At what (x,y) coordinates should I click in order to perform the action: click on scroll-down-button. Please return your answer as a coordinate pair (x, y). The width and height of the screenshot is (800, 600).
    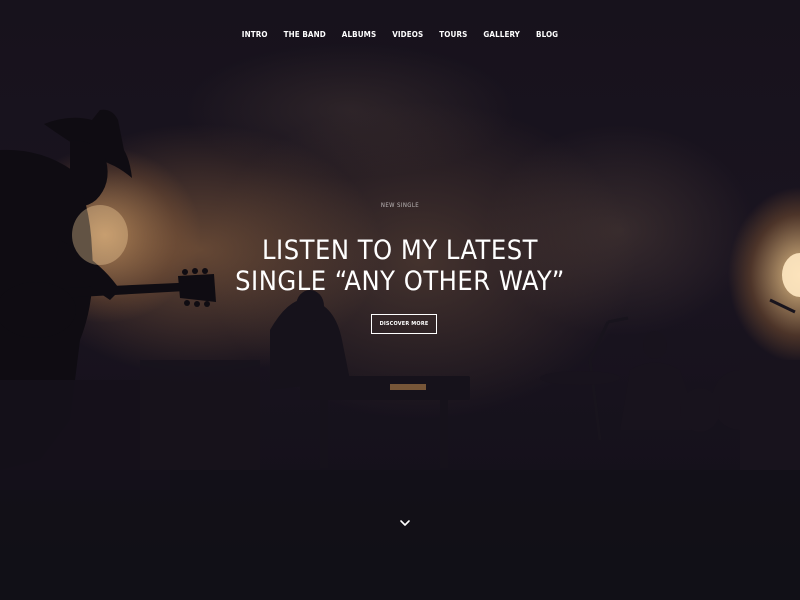
    Looking at the image, I should click on (405, 520).